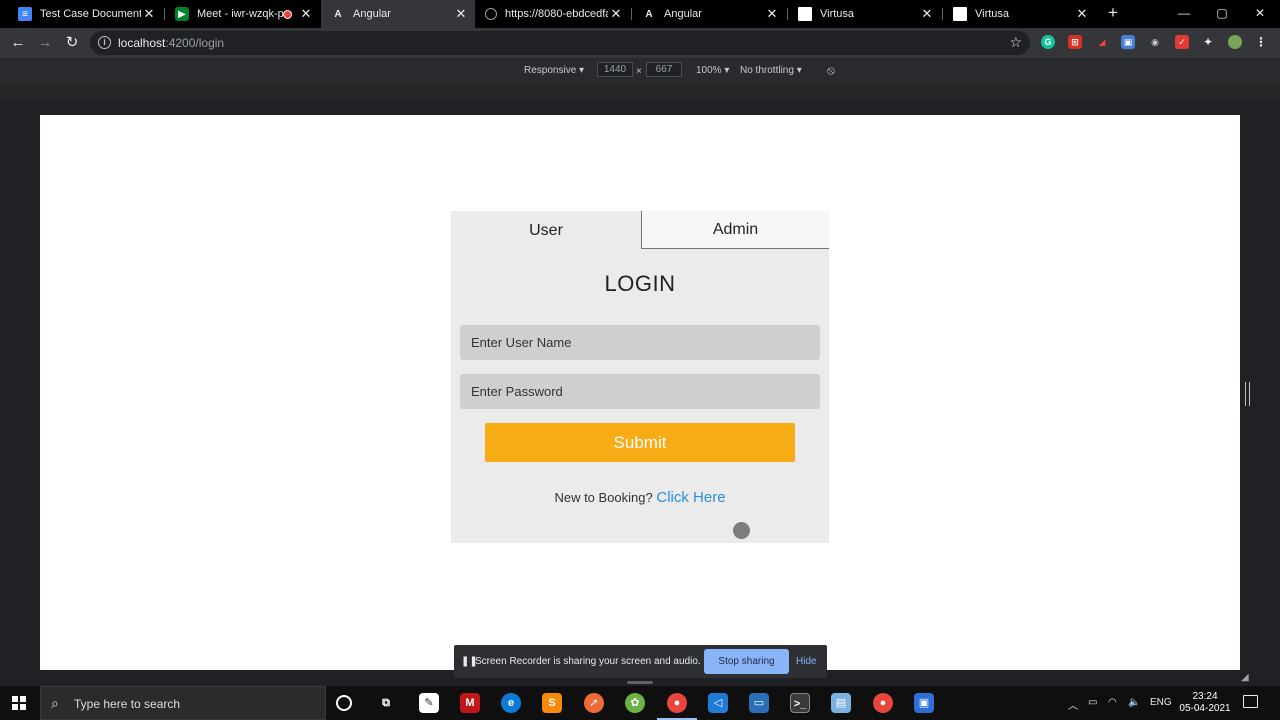  I want to click on cortana-icon, so click(344, 703).